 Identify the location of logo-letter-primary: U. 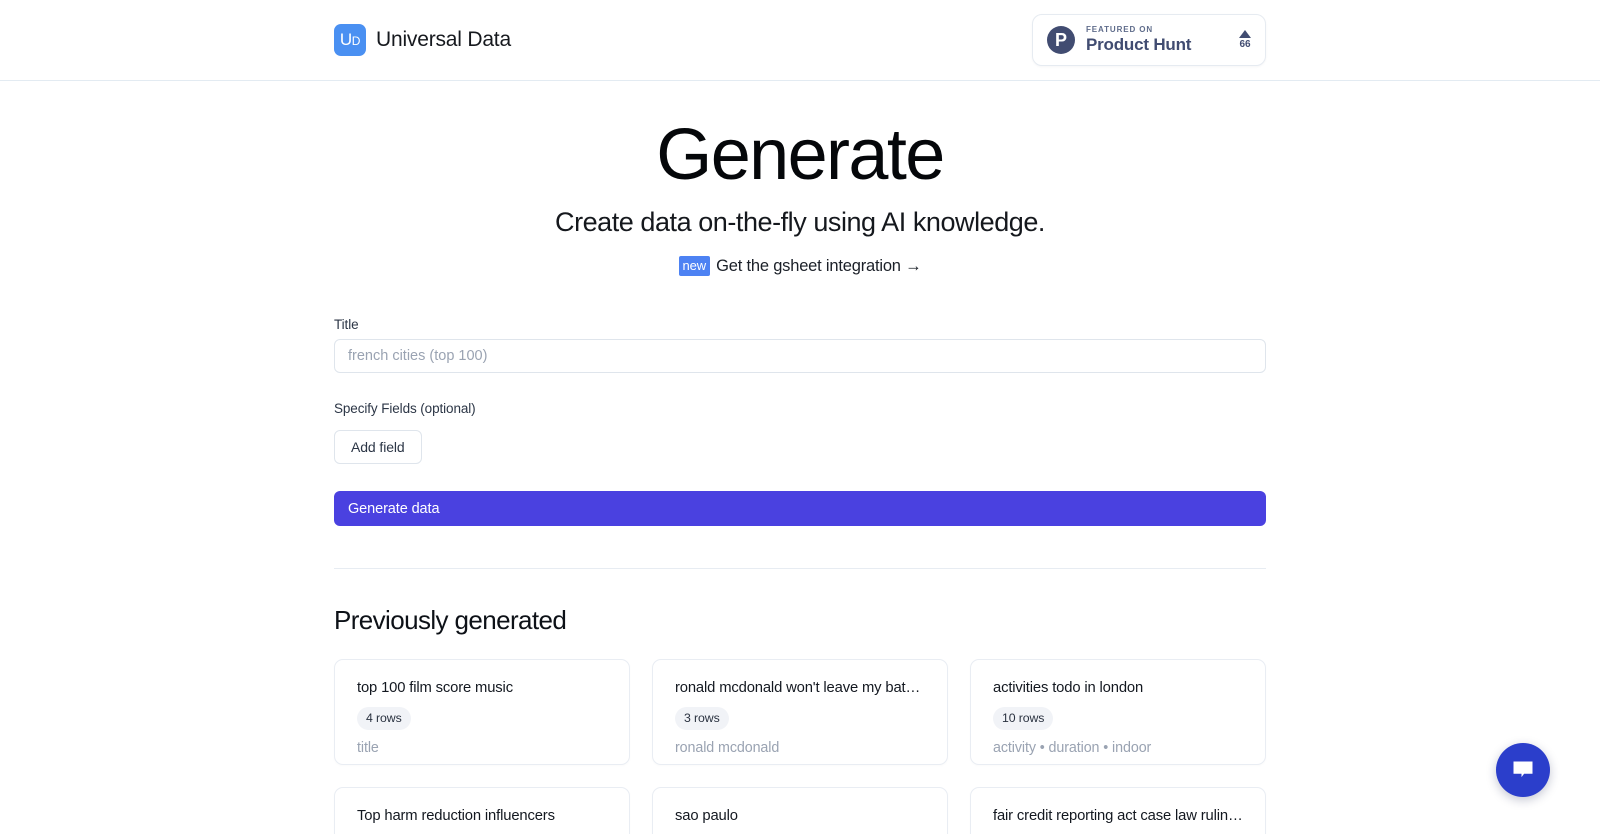
(345, 39).